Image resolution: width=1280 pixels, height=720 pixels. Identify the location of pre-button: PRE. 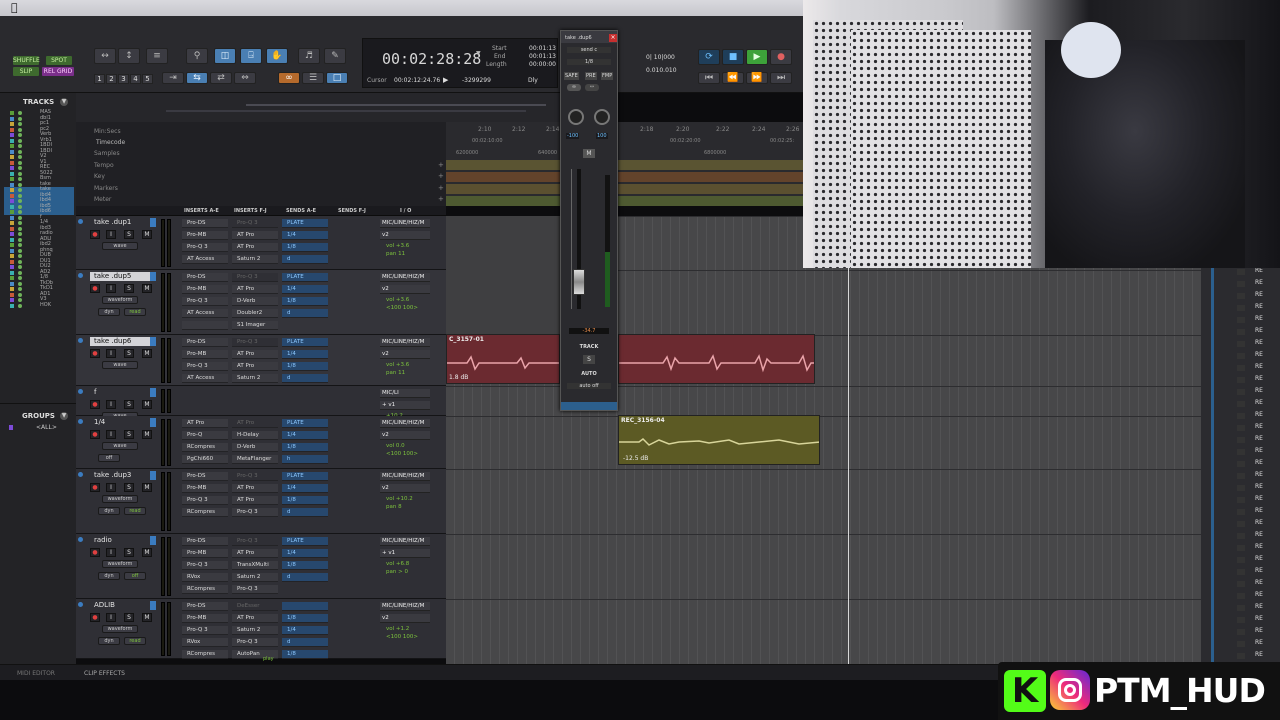
(591, 76).